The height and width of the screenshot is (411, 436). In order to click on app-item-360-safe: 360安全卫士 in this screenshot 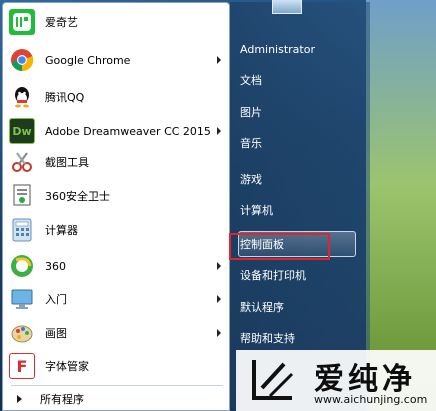, I will do `click(117, 196)`.